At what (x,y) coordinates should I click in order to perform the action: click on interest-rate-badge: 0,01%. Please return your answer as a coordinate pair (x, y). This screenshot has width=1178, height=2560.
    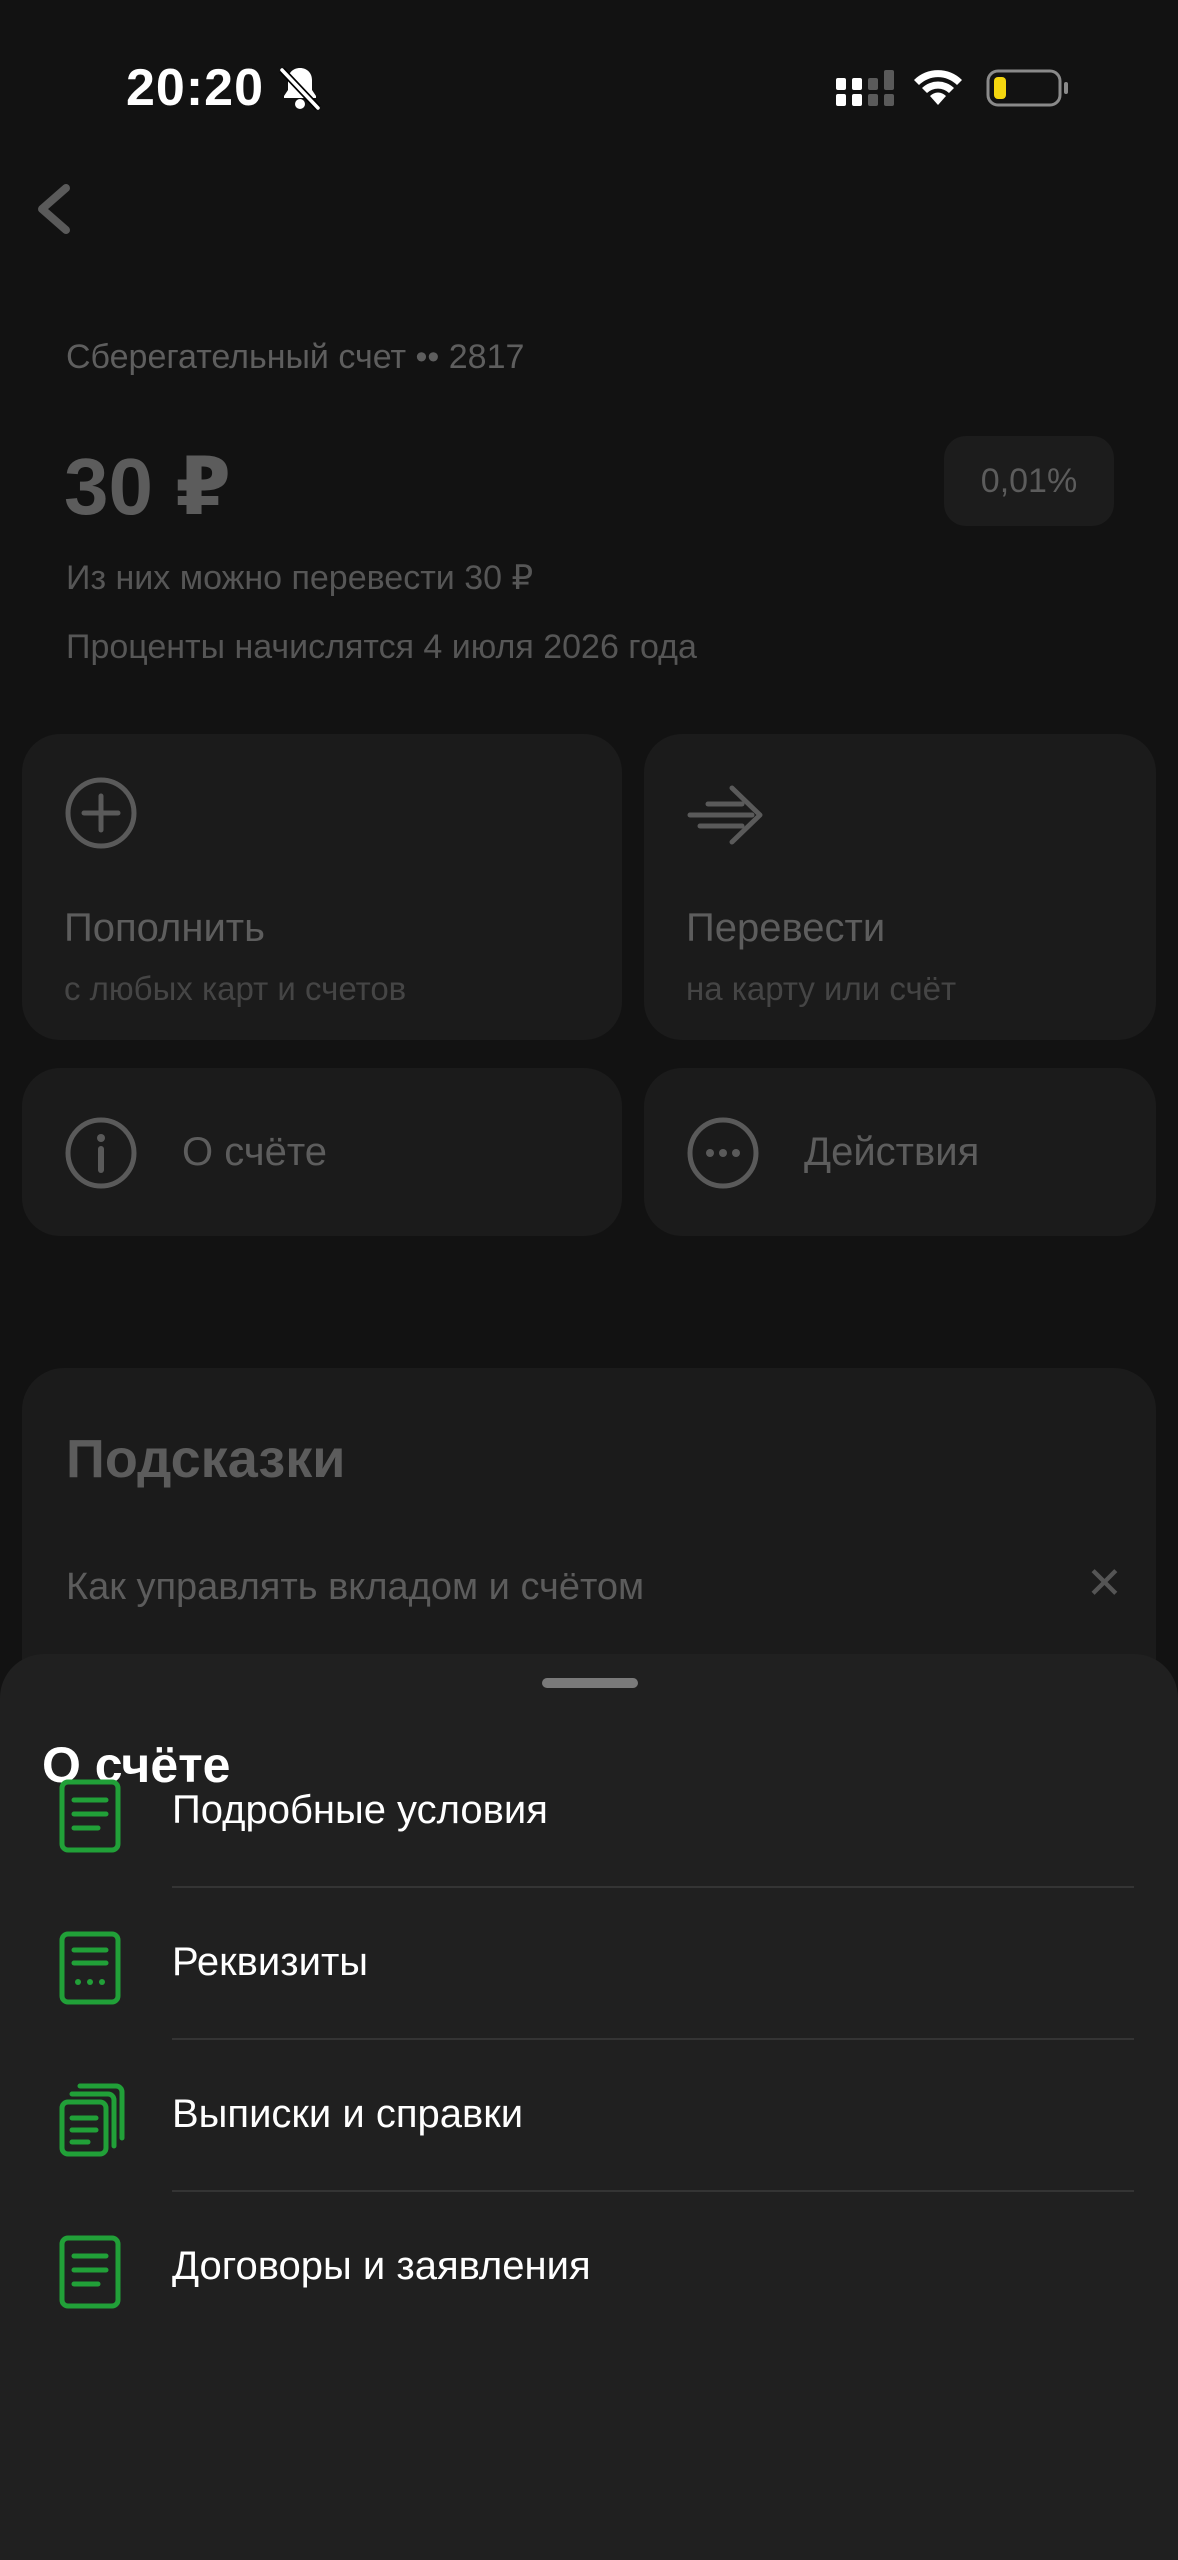
    Looking at the image, I should click on (1029, 481).